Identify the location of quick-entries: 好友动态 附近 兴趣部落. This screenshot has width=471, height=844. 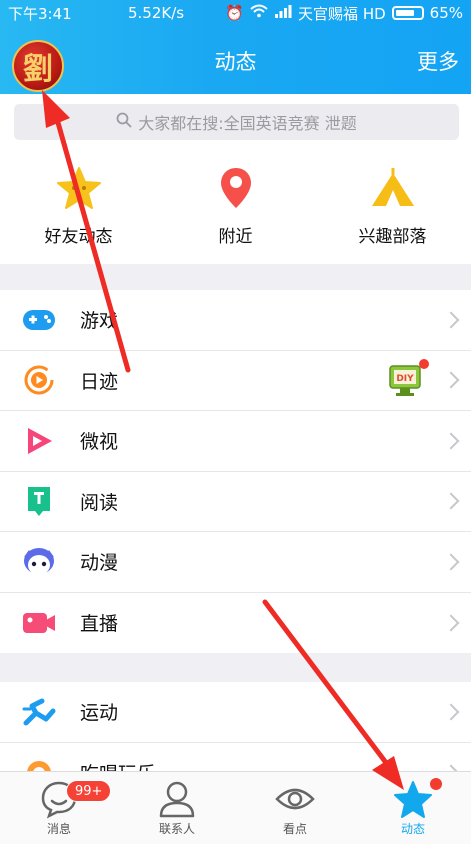
(235, 209).